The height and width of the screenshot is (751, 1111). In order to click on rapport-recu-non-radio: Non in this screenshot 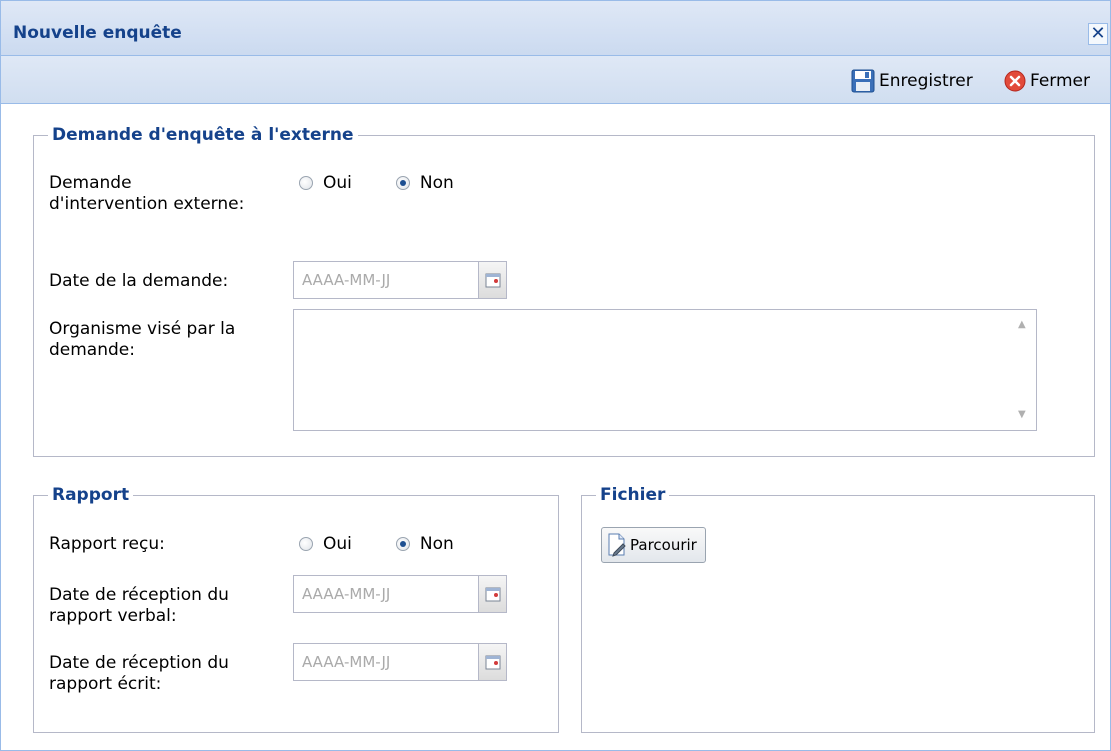, I will do `click(424, 544)`.